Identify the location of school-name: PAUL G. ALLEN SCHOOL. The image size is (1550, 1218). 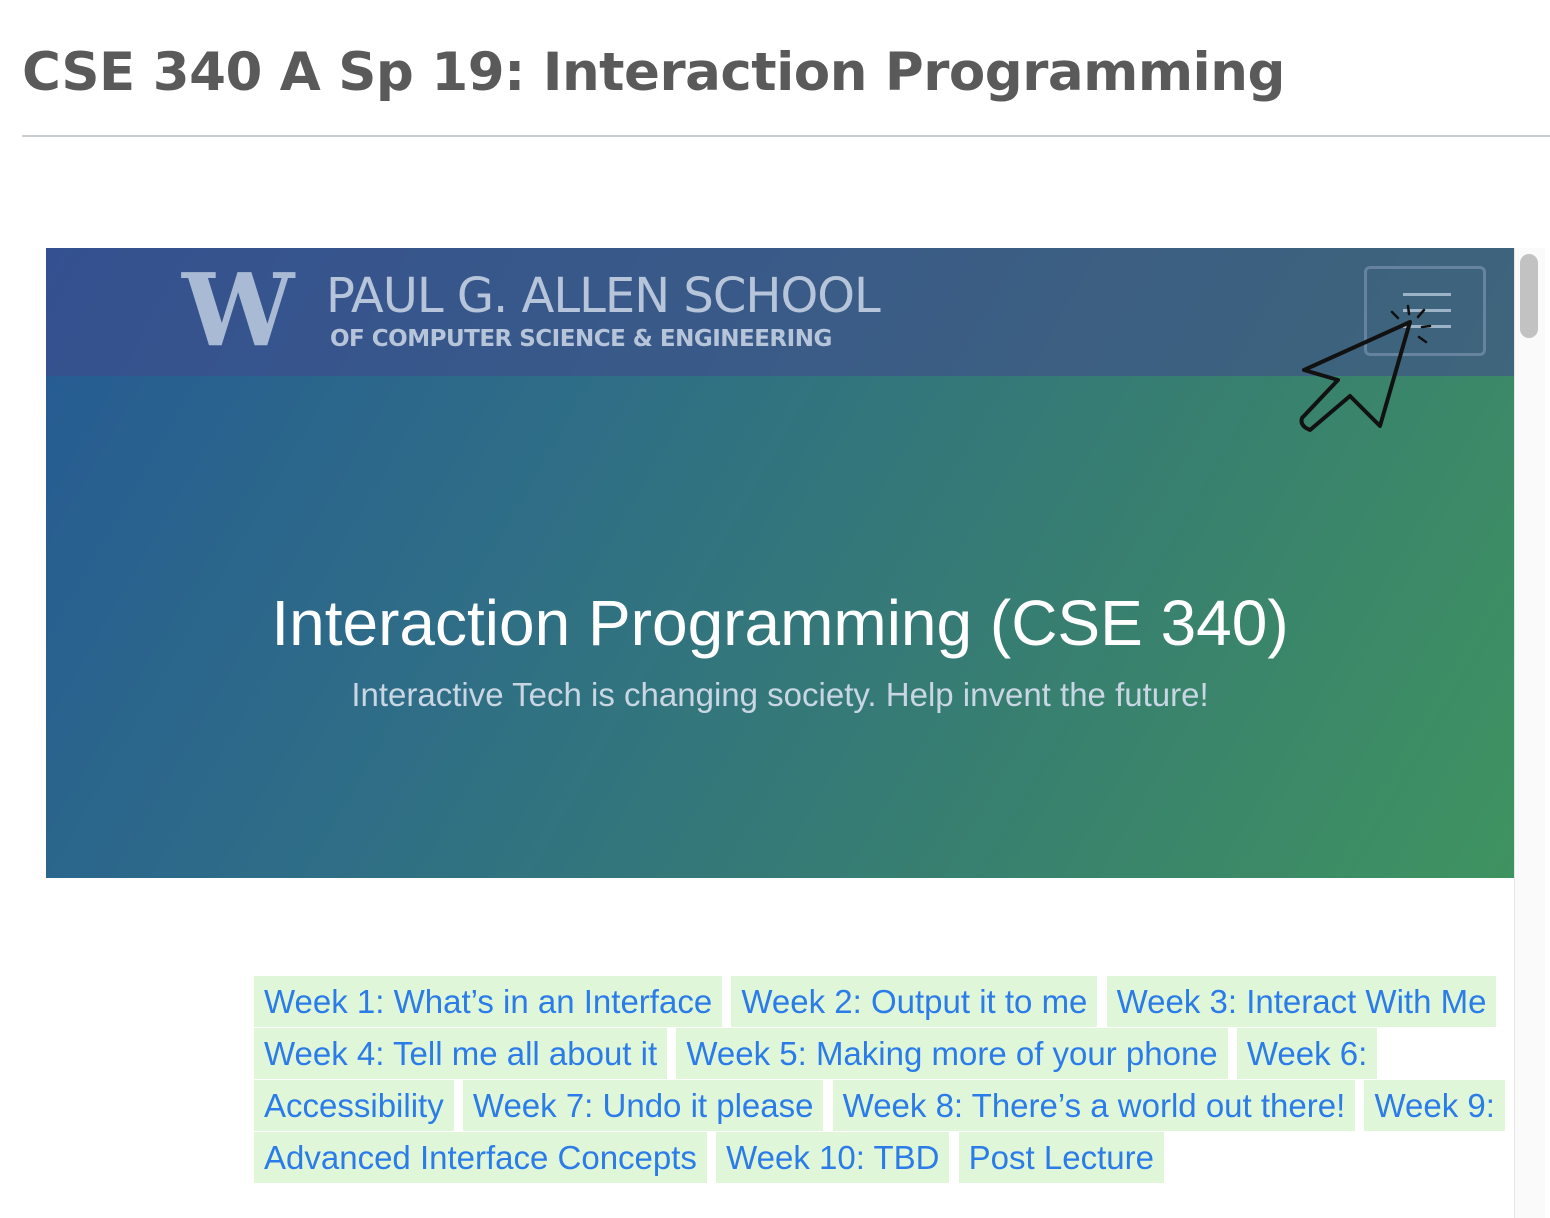
(603, 296).